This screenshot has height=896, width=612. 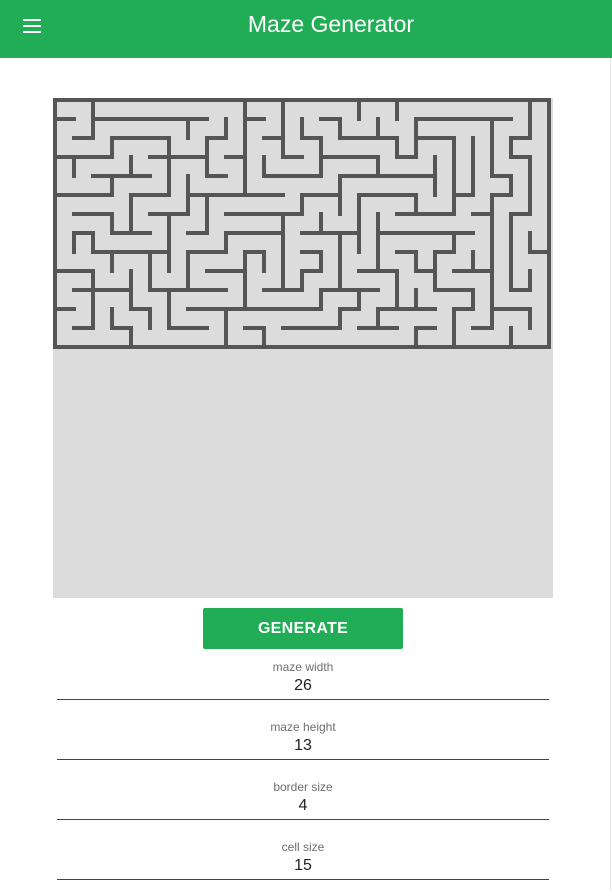 I want to click on app-bar: Maze Generator, so click(x=306, y=29).